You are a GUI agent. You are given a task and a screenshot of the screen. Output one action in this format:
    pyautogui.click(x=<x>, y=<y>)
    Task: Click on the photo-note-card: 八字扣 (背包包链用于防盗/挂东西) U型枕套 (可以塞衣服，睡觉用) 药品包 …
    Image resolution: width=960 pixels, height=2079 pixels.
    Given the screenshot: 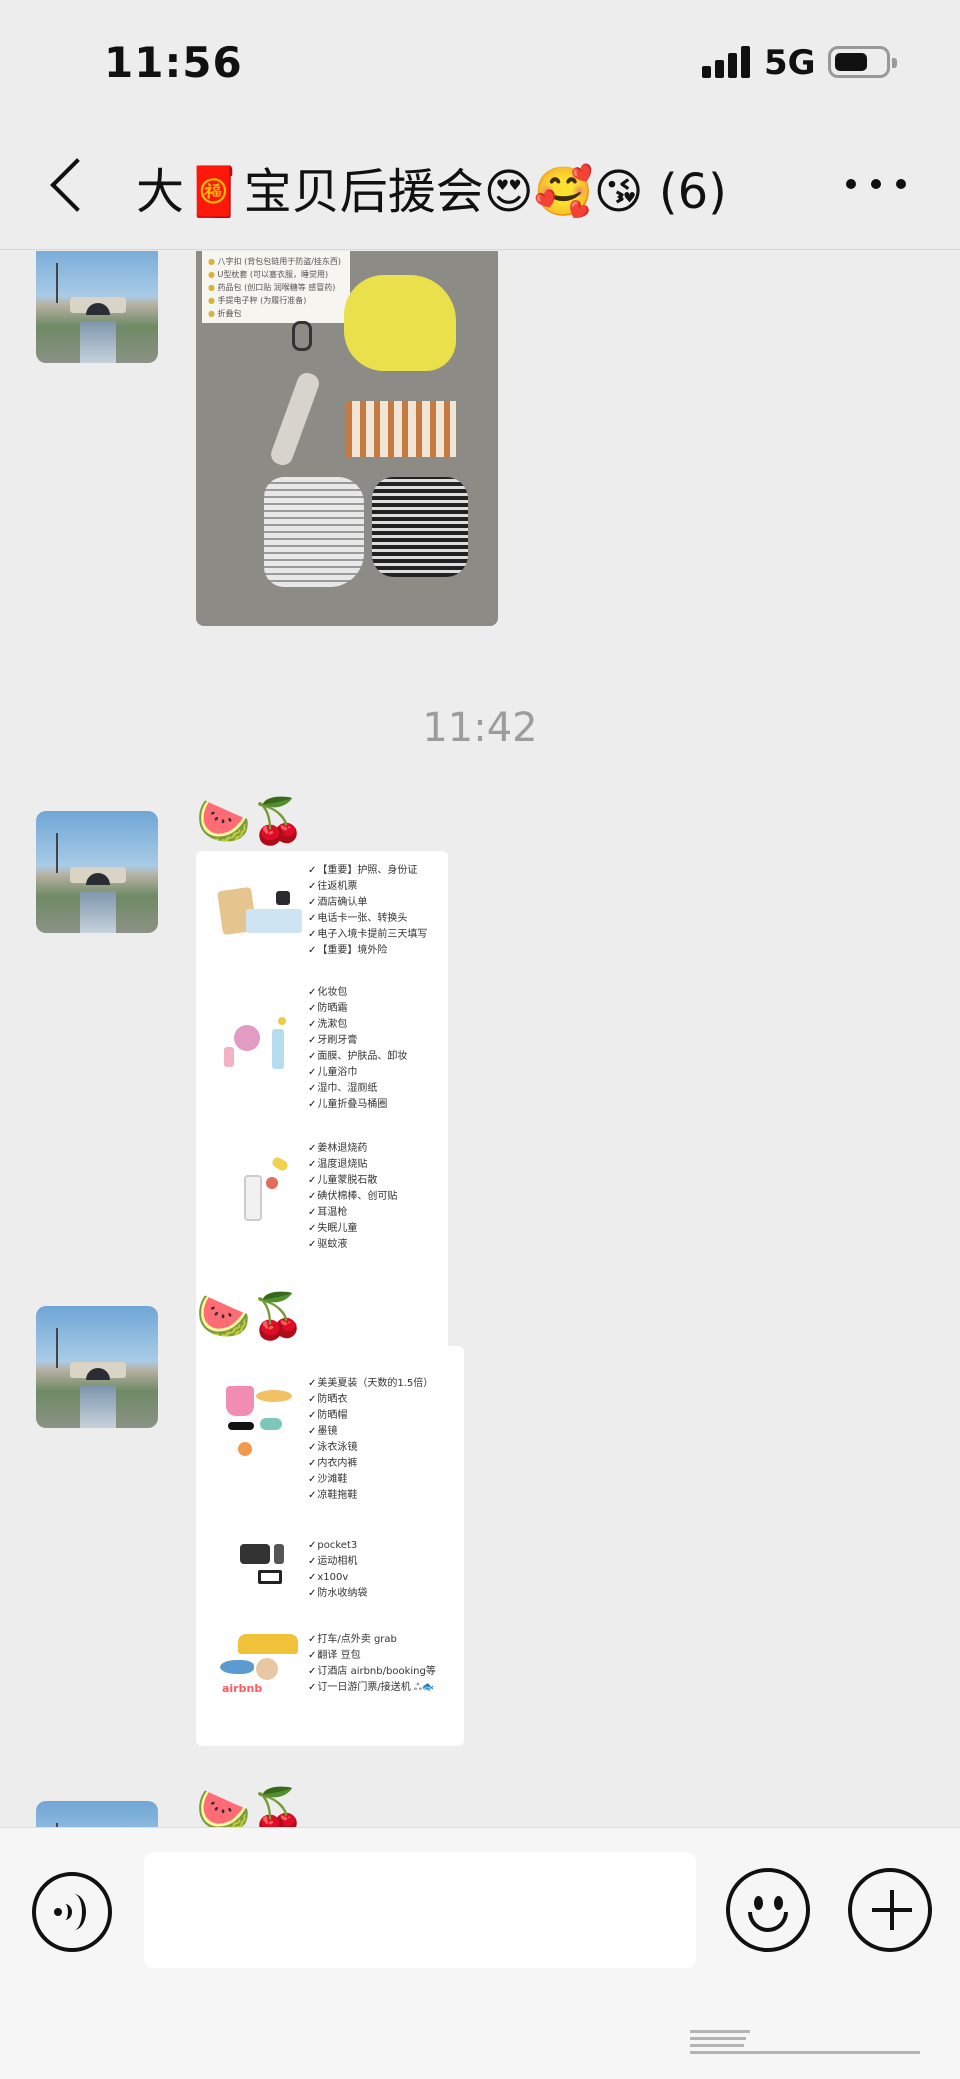 What is the action you would take?
    pyautogui.click(x=276, y=287)
    